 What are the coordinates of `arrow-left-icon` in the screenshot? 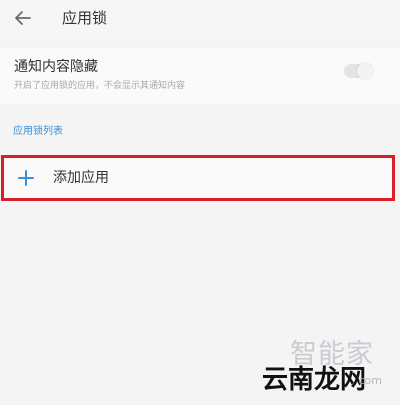 It's located at (23, 18).